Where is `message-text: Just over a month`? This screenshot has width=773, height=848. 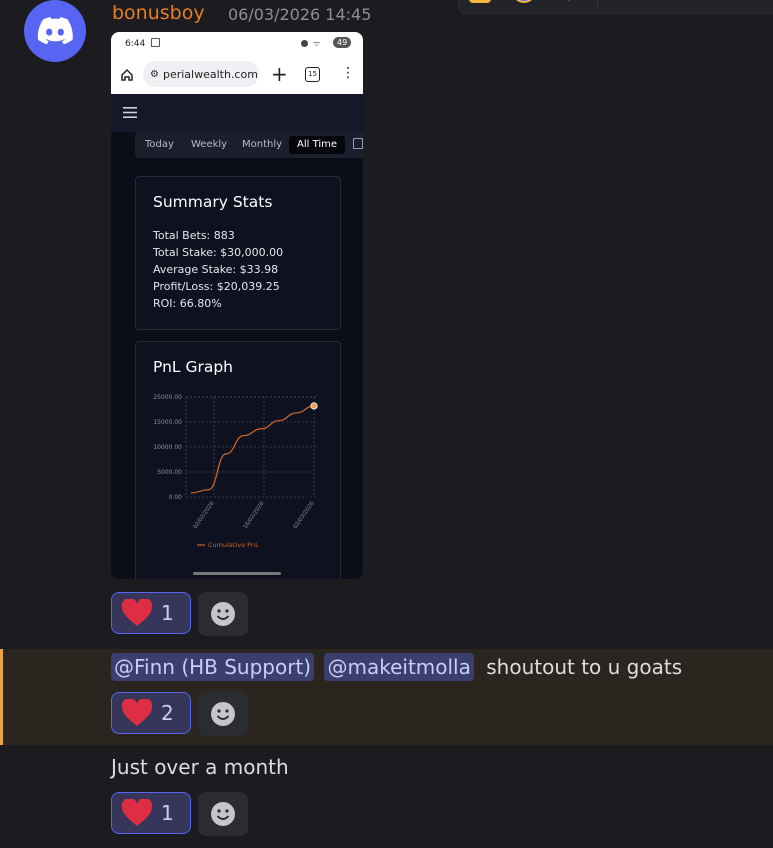
message-text: Just over a month is located at coordinates (200, 767).